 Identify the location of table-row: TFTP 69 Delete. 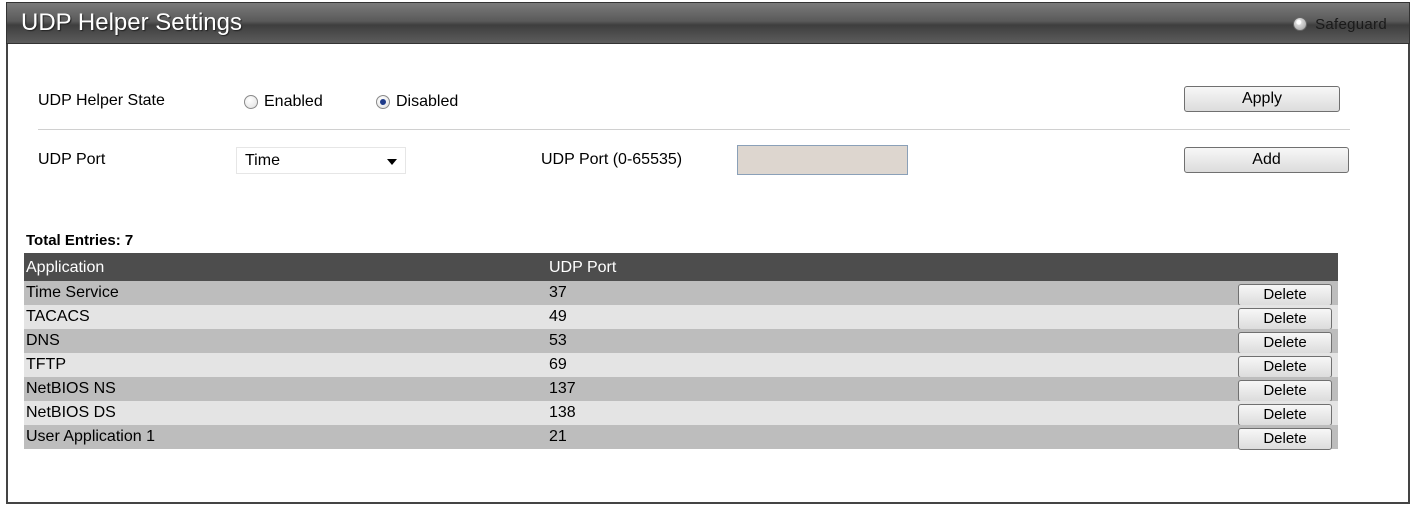
(681, 365).